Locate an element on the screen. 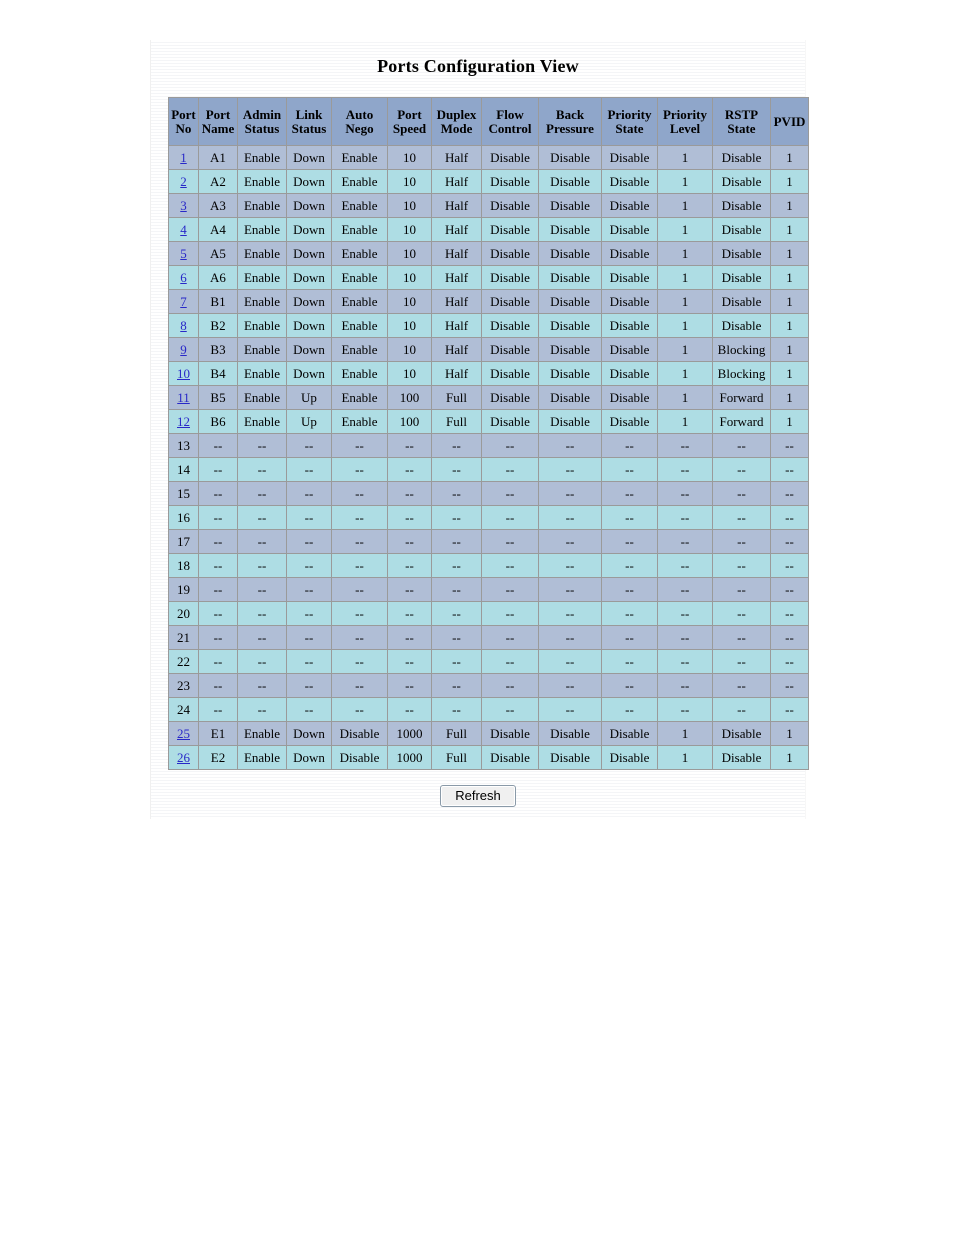 The image size is (954, 1235). cell-port_no: 4 is located at coordinates (183, 229).